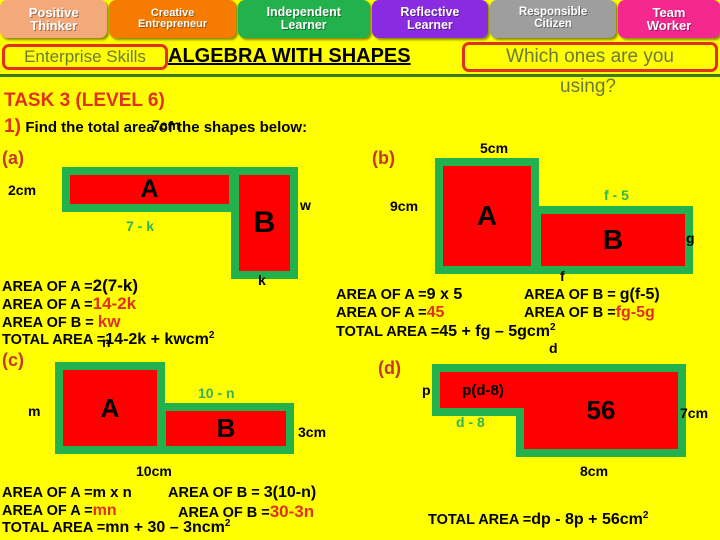 This screenshot has height=540, width=720. I want to click on formula-a-total-lhs: TOTAL AREA =, so click(54, 339).